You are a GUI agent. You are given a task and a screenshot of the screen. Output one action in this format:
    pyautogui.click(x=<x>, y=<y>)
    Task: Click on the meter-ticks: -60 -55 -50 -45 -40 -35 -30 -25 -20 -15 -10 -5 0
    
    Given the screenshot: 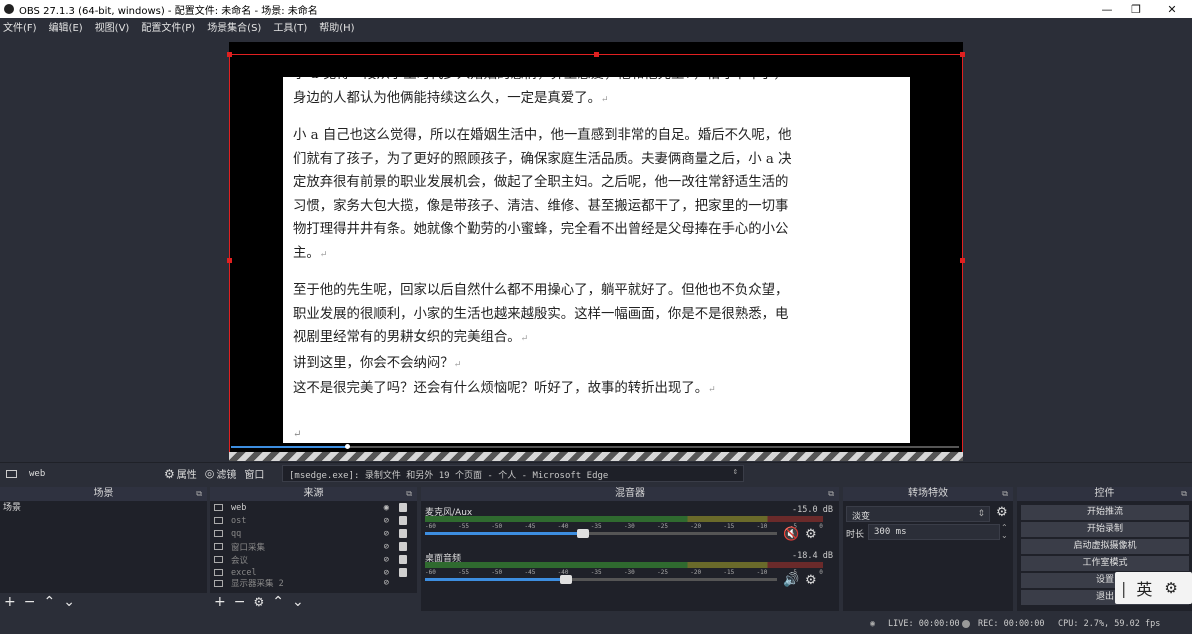 What is the action you would take?
    pyautogui.click(x=624, y=572)
    